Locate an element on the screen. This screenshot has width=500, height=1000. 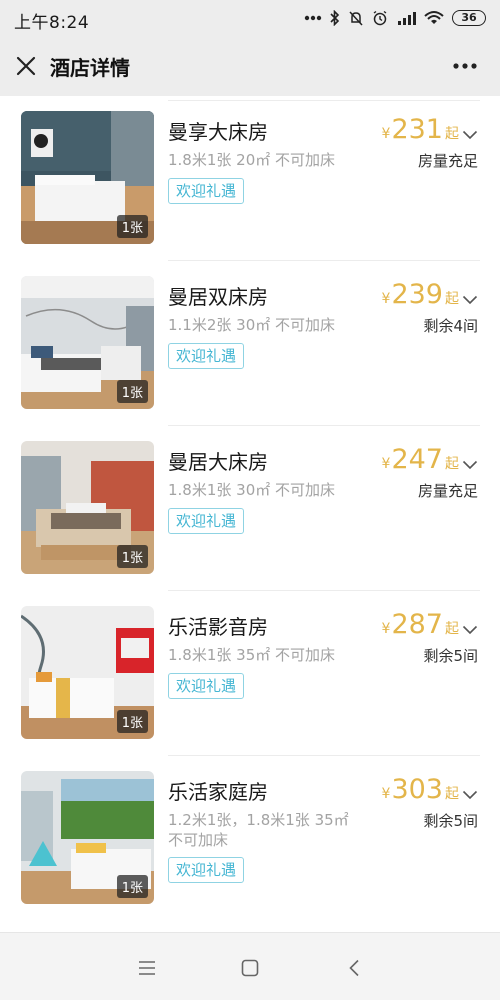
menu-button is located at coordinates (147, 968).